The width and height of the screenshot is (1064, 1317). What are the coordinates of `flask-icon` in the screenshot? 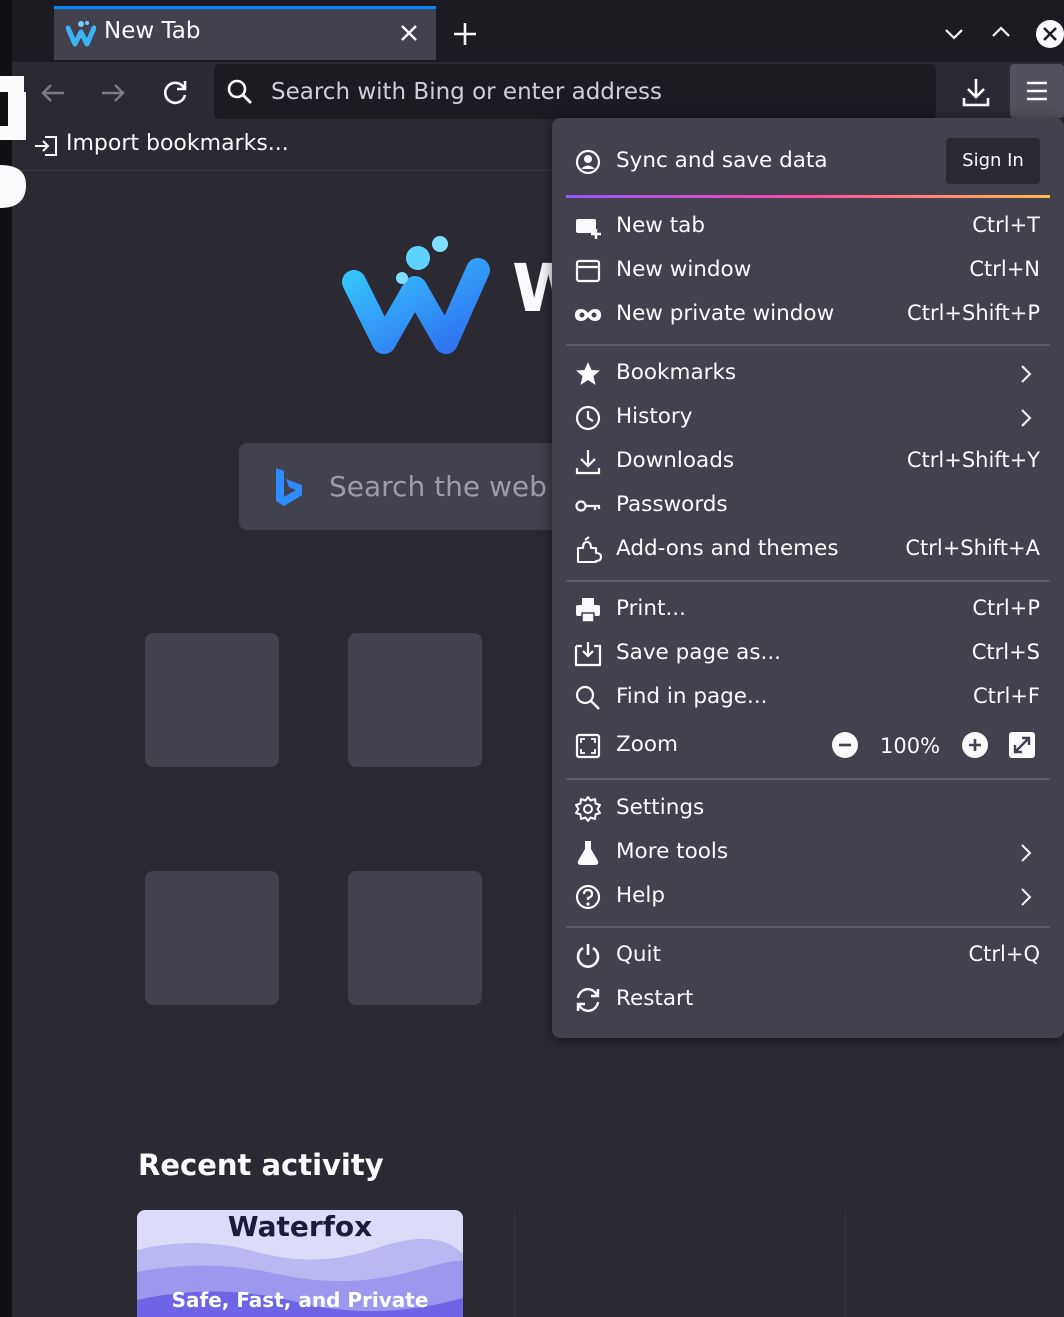 It's located at (588, 853).